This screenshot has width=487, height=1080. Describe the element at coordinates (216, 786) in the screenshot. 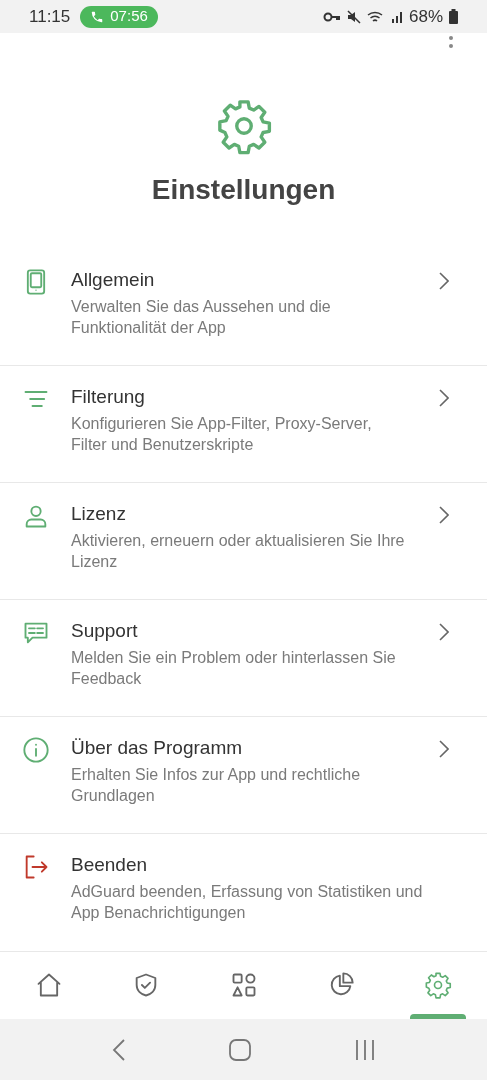

I see `item-description: Erhalten Sie Infos zur App und rechtliche Grundlagen` at that location.